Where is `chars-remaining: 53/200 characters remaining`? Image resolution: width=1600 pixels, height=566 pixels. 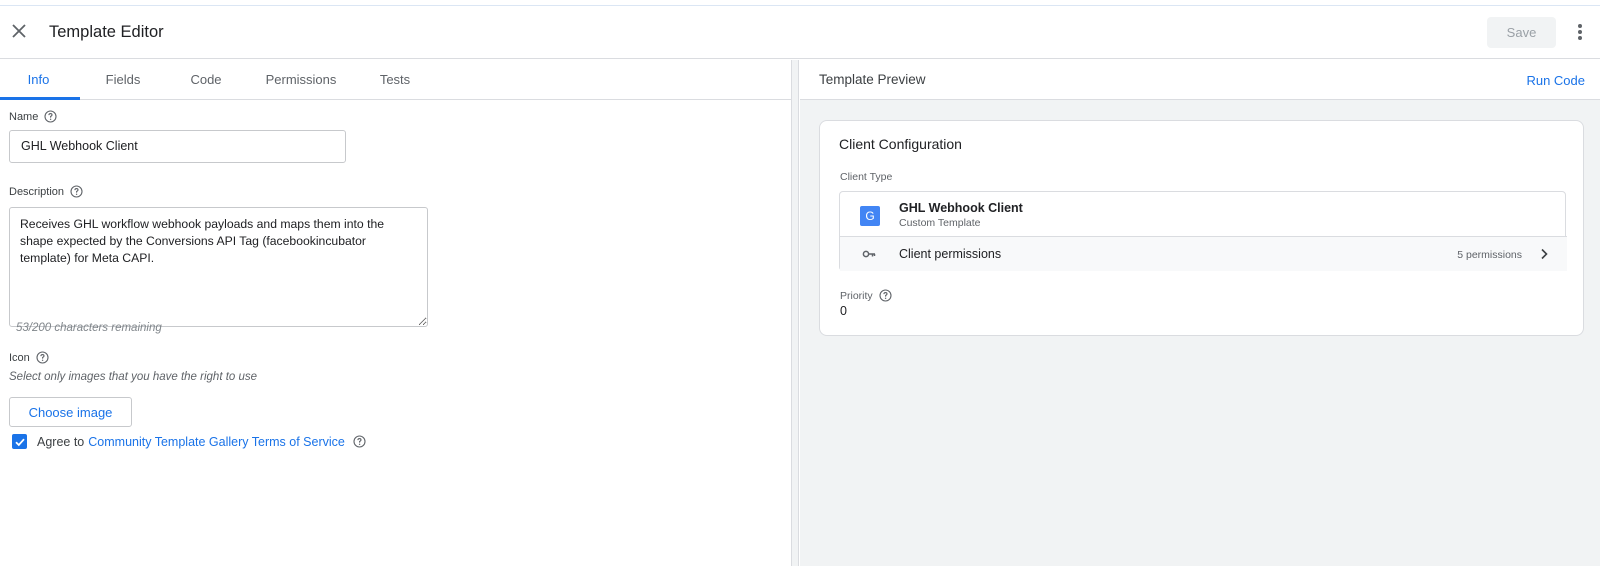 chars-remaining: 53/200 characters remaining is located at coordinates (89, 328).